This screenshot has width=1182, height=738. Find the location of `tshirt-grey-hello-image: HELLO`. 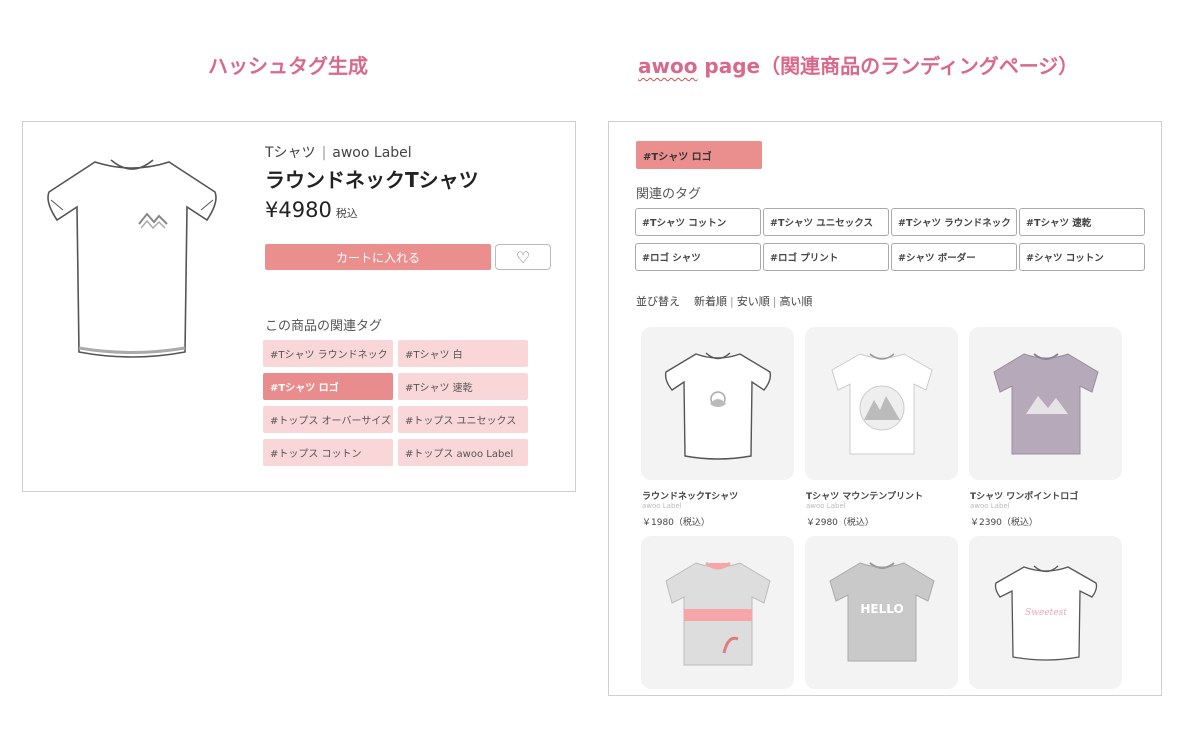

tshirt-grey-hello-image: HELLO is located at coordinates (881, 611).